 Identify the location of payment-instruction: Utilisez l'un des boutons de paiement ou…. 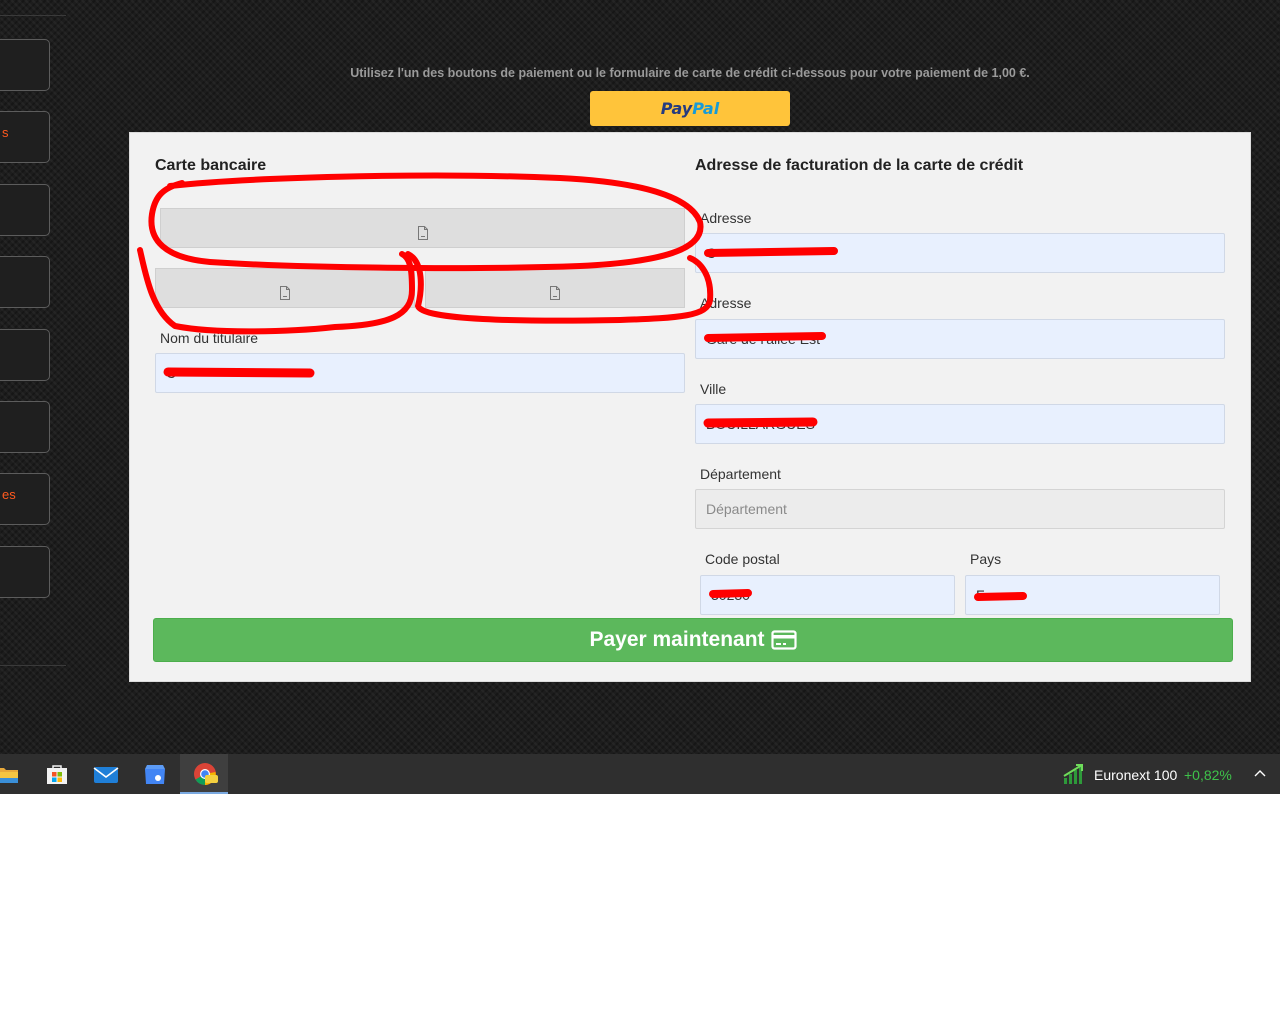
(690, 73).